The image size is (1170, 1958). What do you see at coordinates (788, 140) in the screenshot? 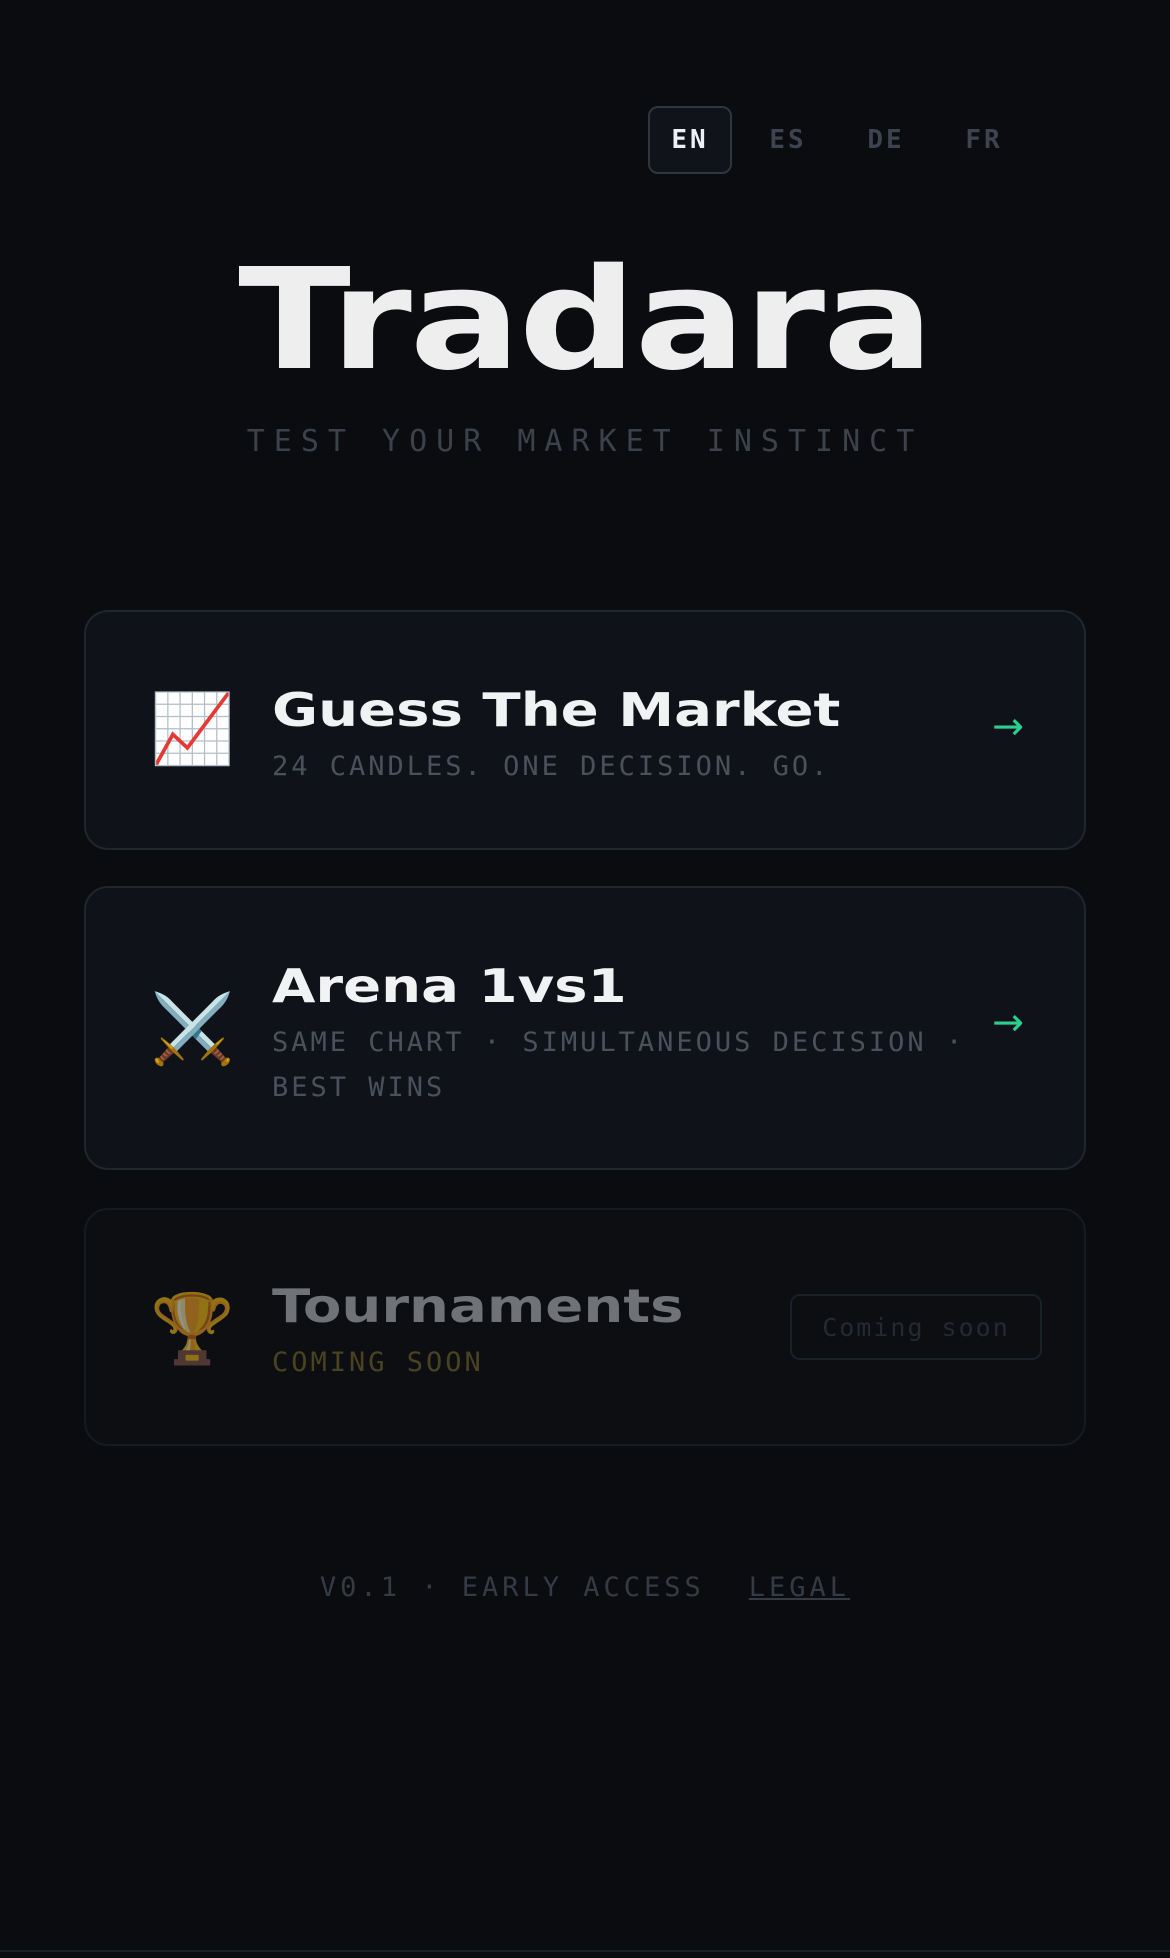
I see `language-es-button: ES` at bounding box center [788, 140].